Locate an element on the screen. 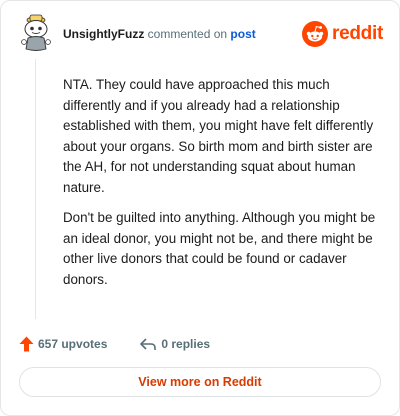 The image size is (400, 416). reddit-logo: reddit is located at coordinates (342, 34).